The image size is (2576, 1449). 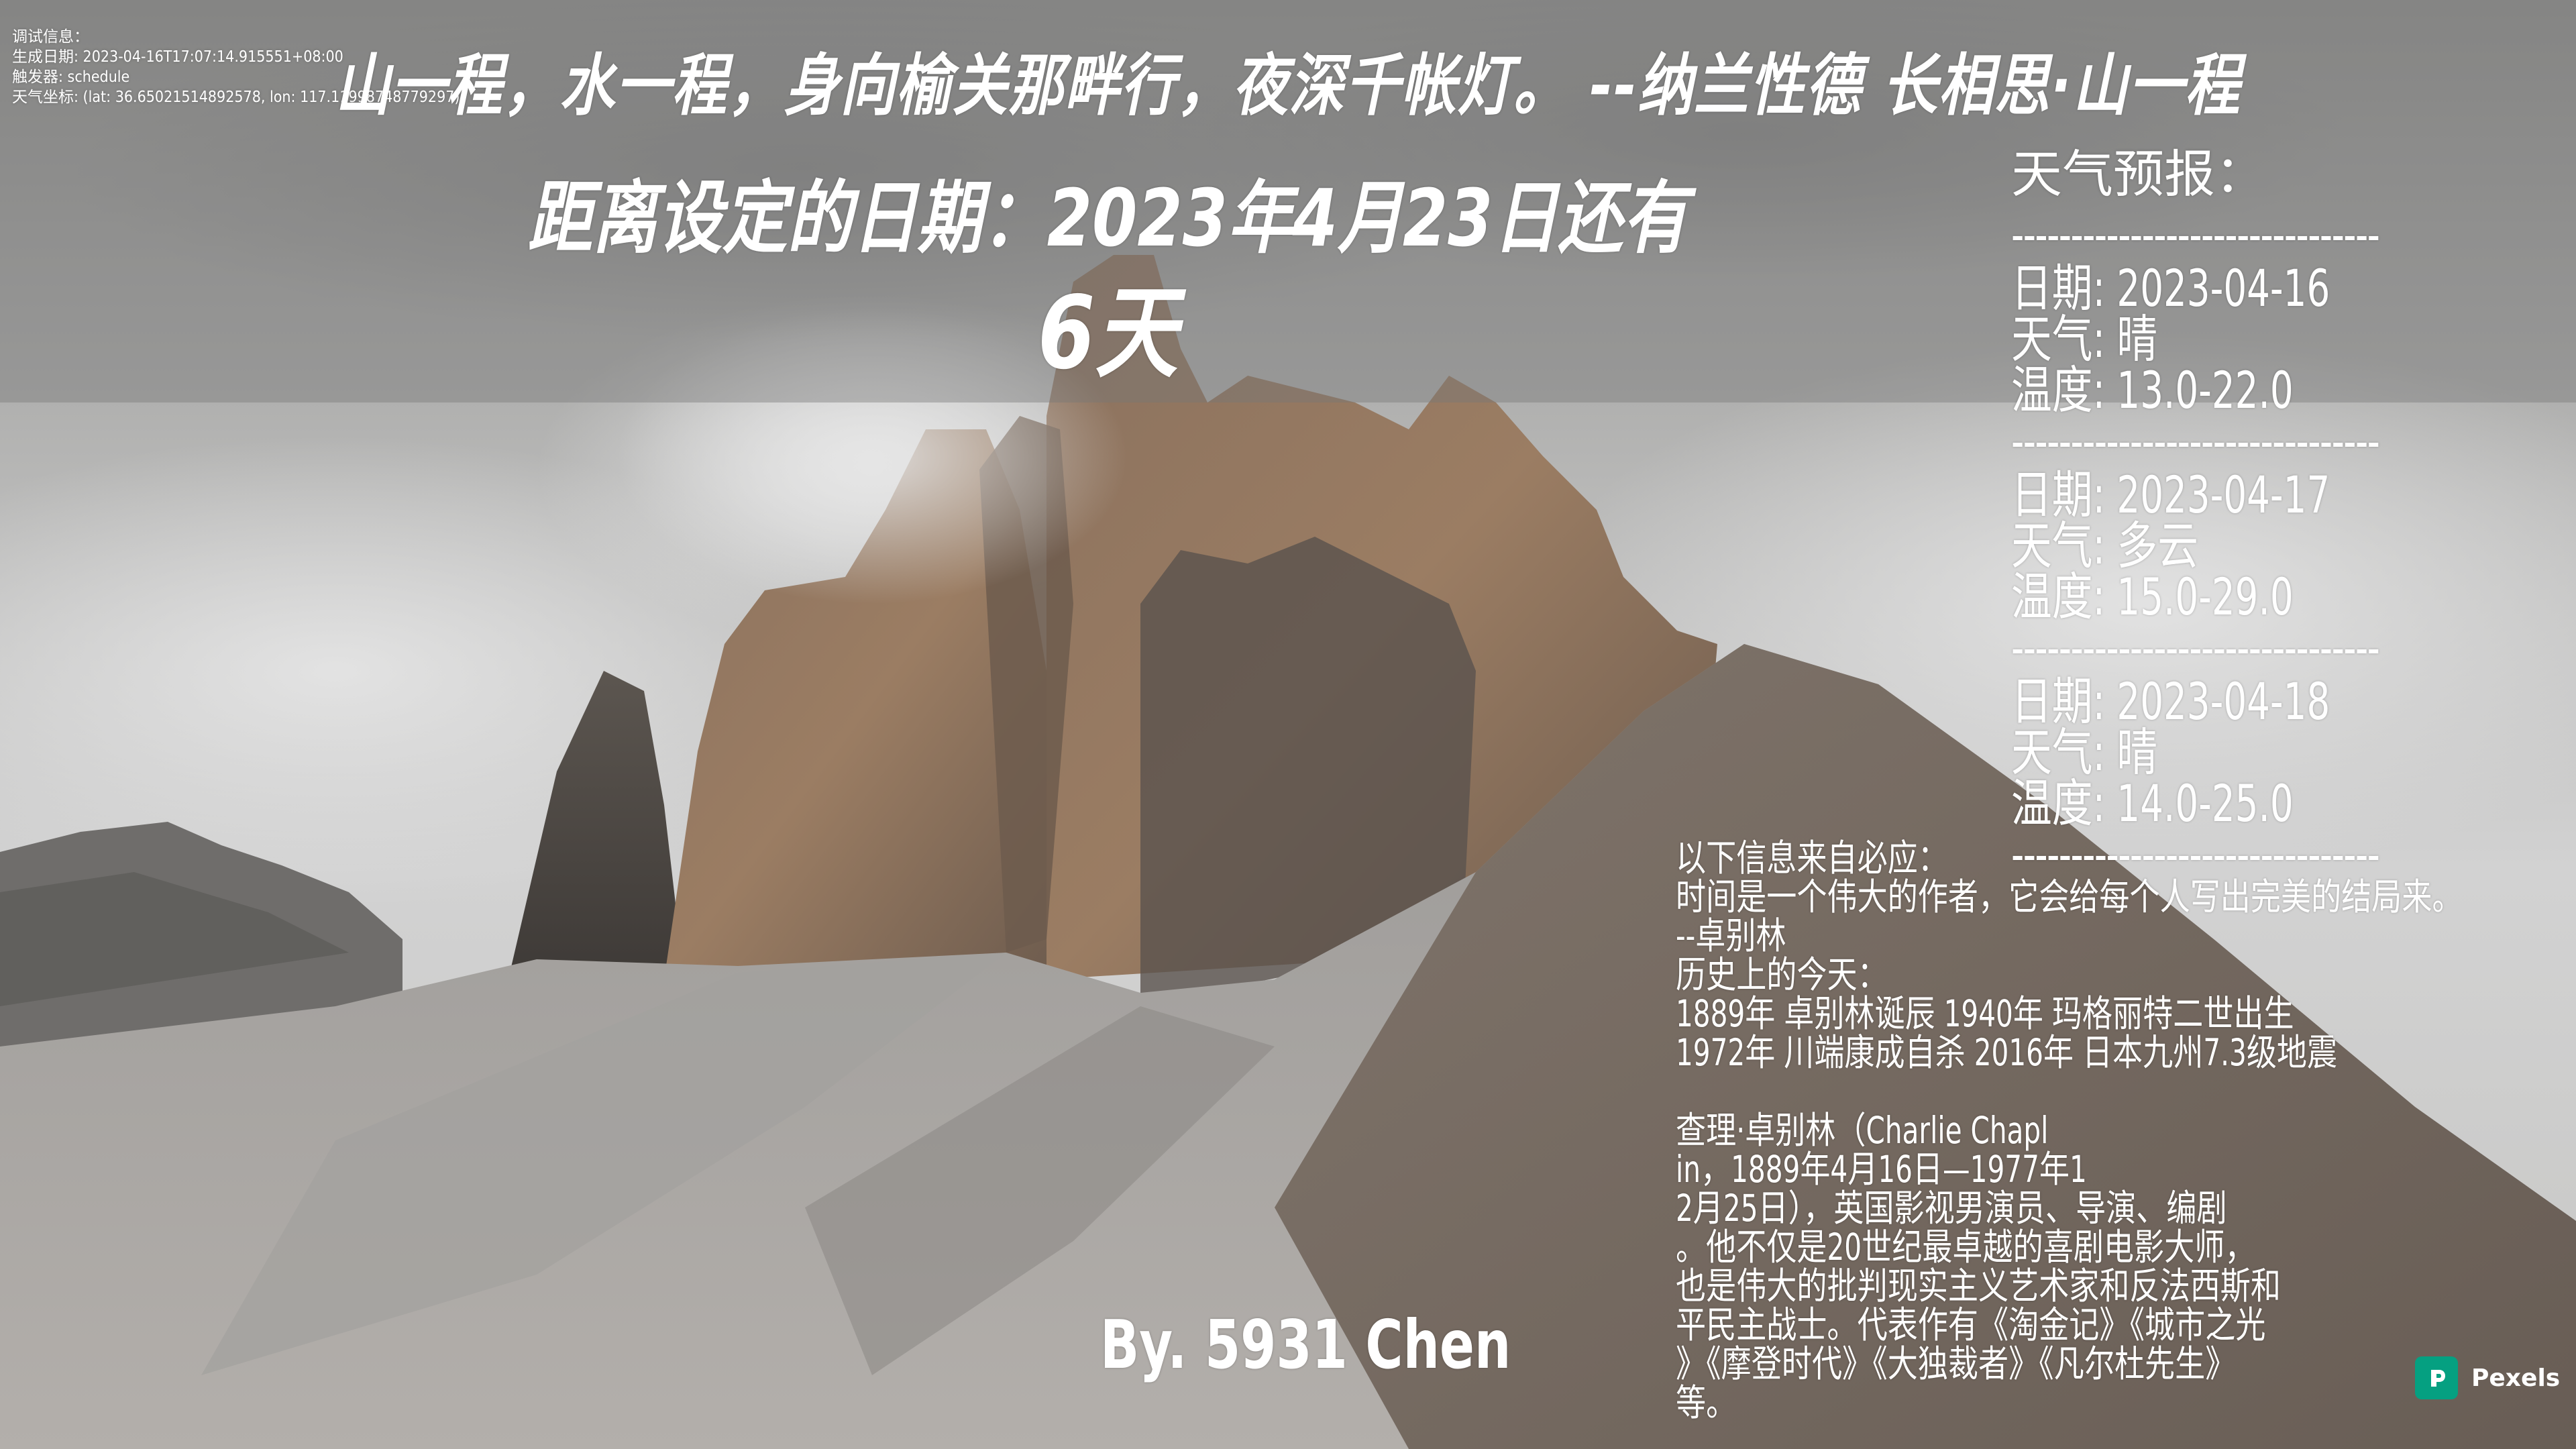 I want to click on author-signature: By. 5931 Chen, so click(x=1305, y=1344).